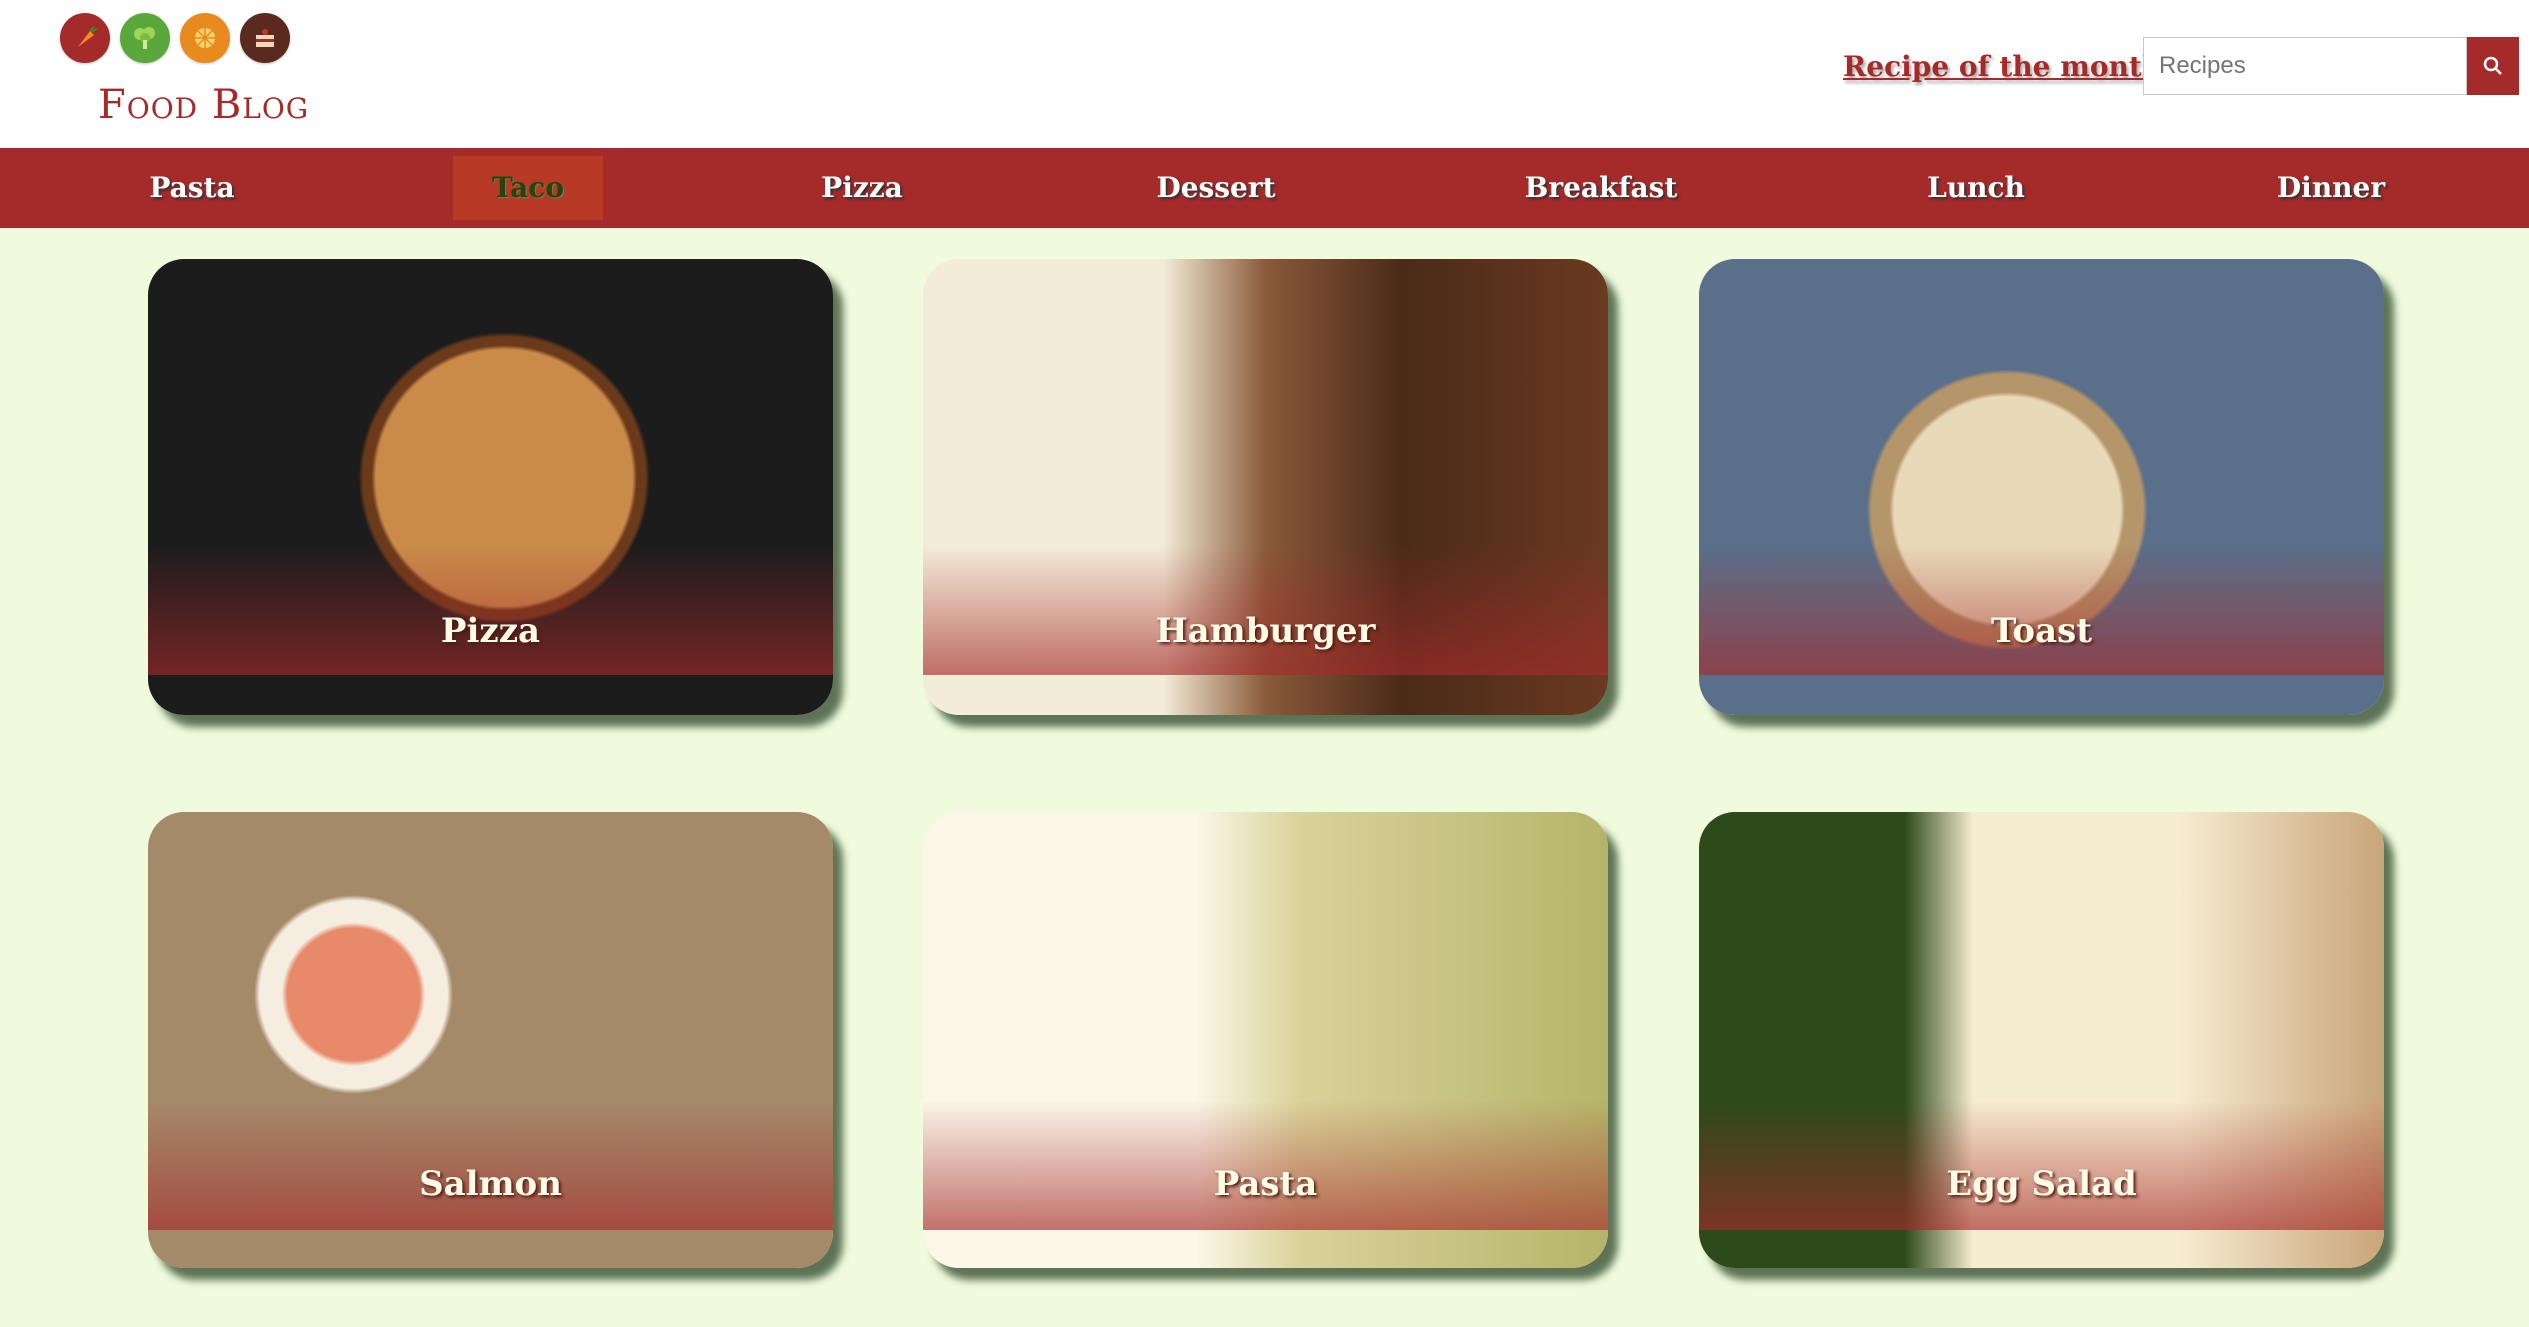  I want to click on search-input, so click(2305, 66).